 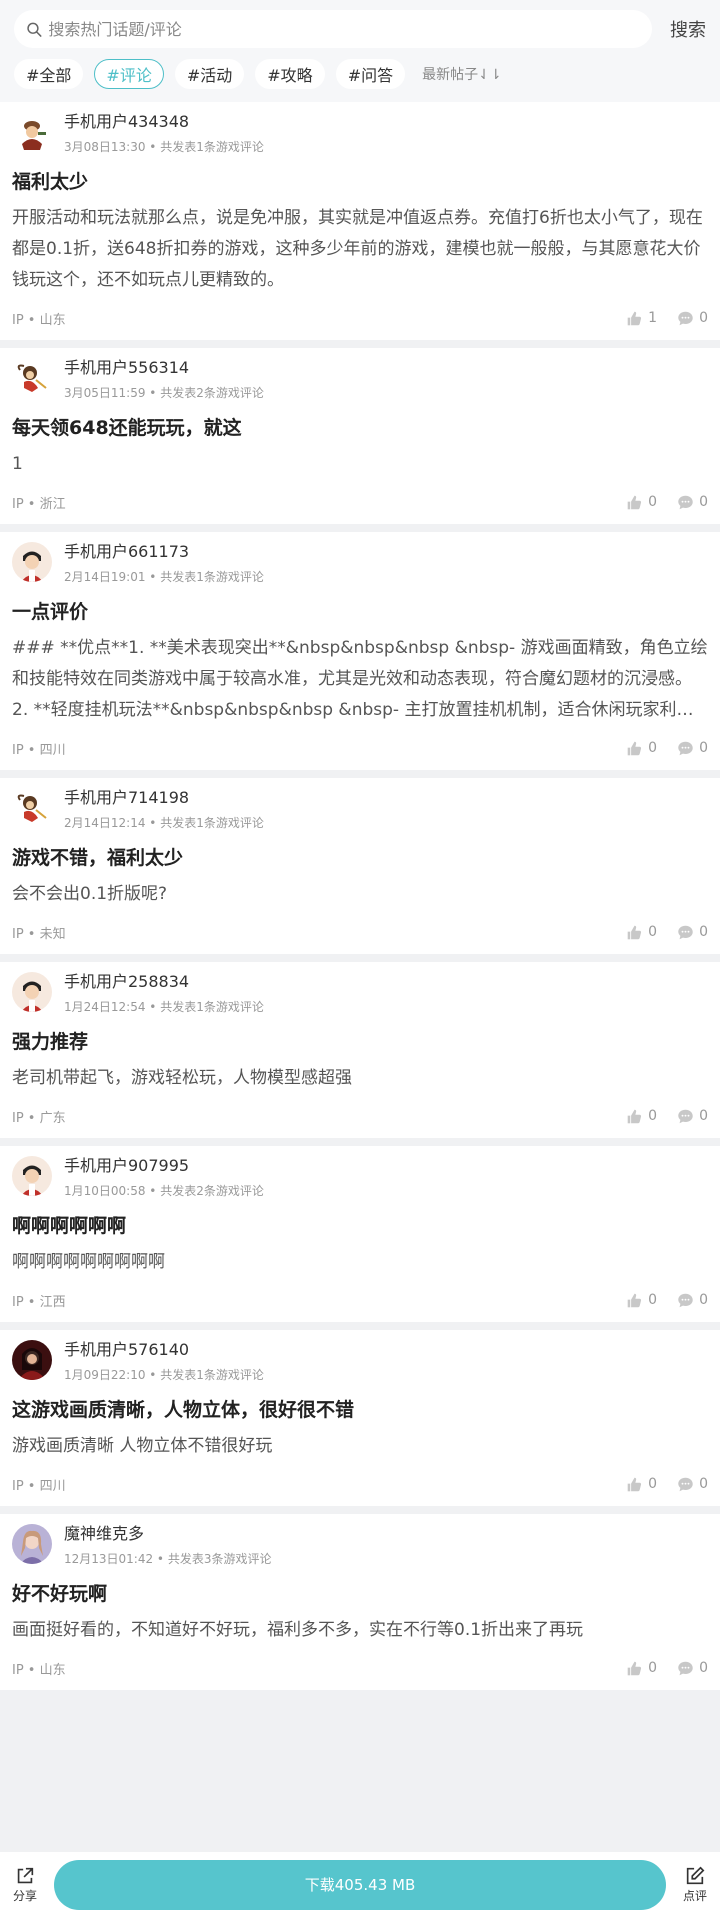 I want to click on post-body: 画面挺好看的，不知道好不好玩，福利多不多，实在不行等0.1折出来了再玩, so click(x=360, y=1630).